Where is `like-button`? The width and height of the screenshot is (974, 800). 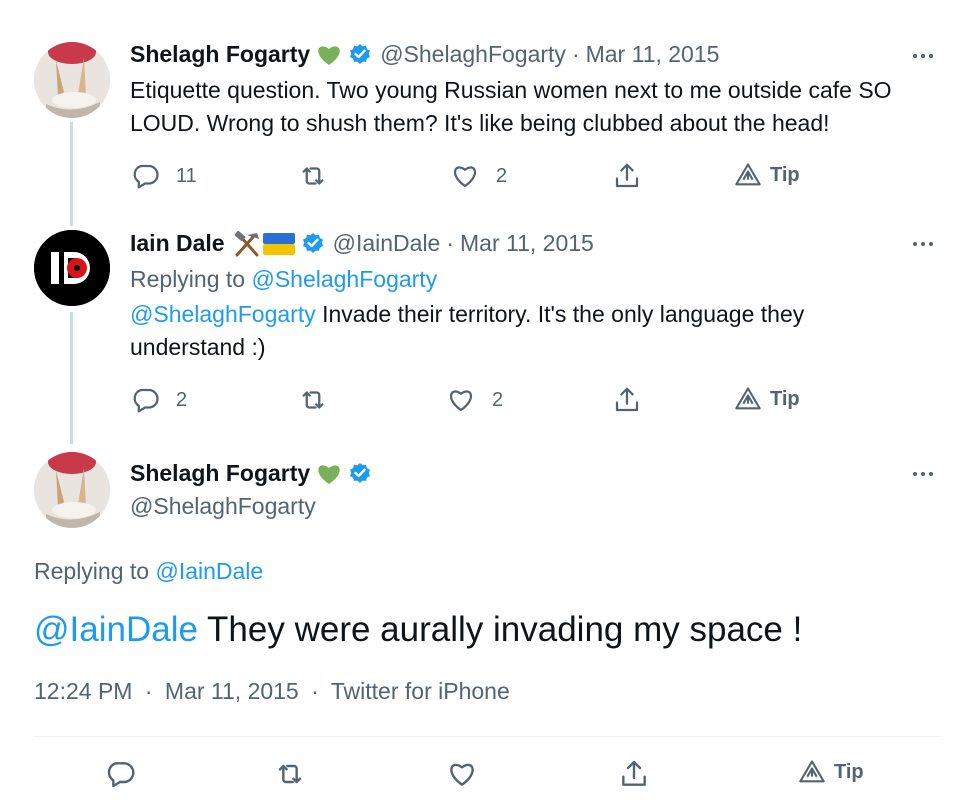 like-button is located at coordinates (462, 774).